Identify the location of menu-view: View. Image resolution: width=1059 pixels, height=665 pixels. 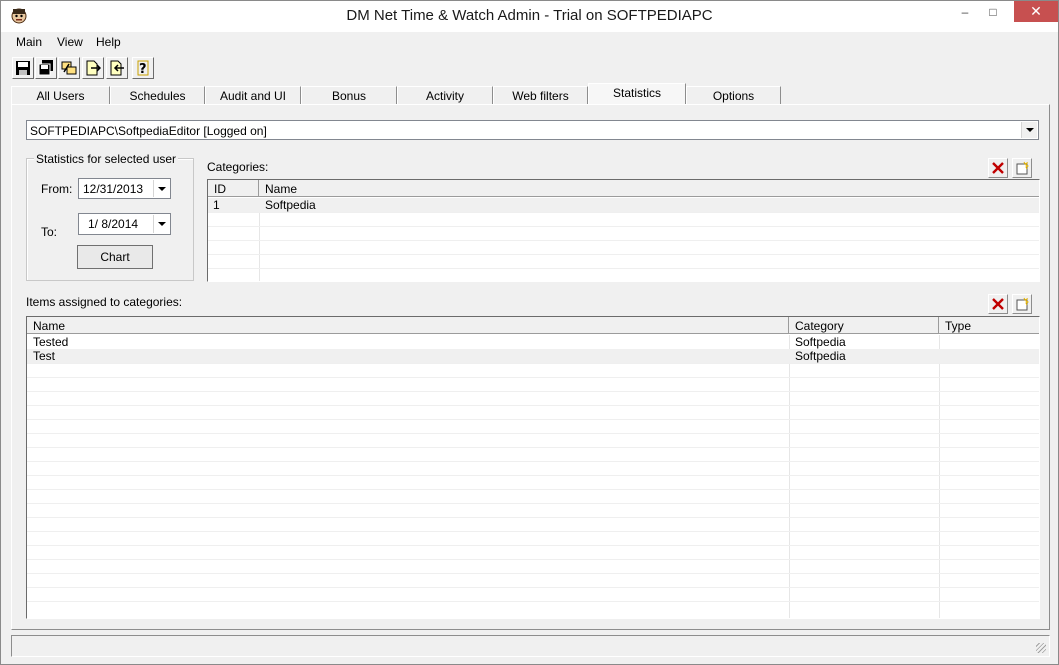
(70, 42).